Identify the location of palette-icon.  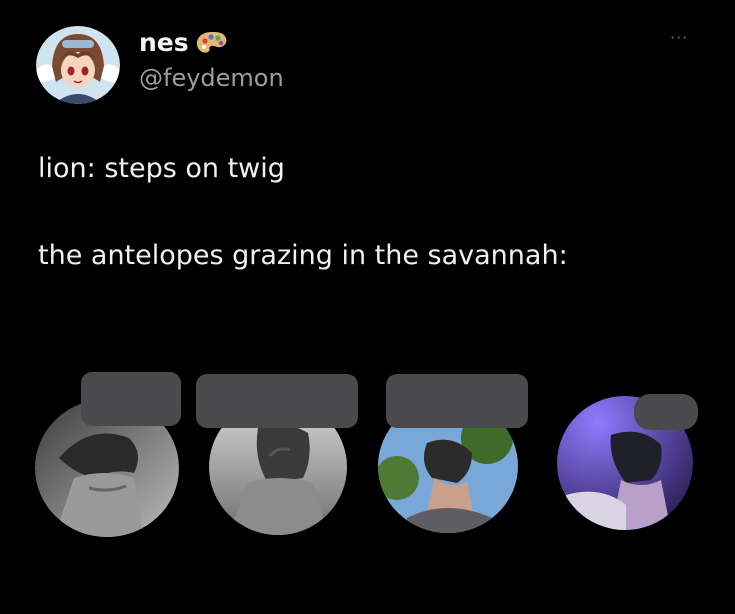
(211, 42).